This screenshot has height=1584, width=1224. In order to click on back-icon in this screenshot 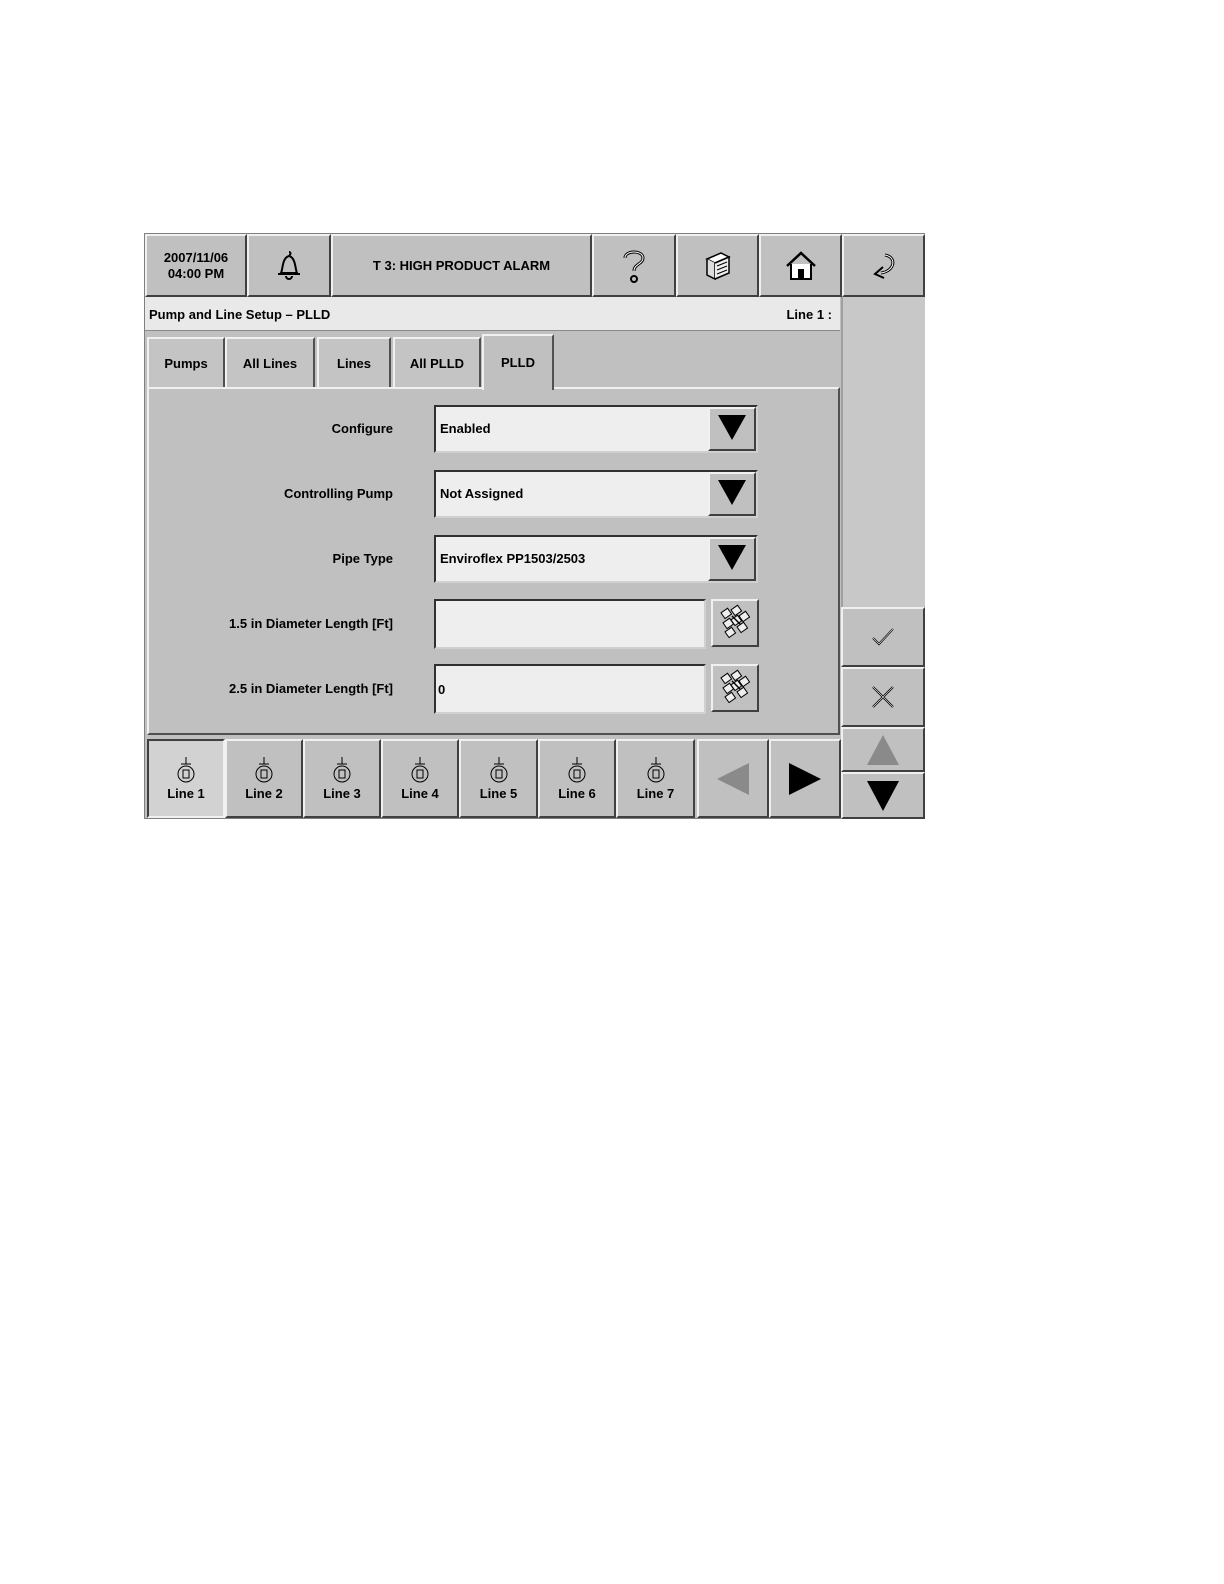, I will do `click(884, 266)`.